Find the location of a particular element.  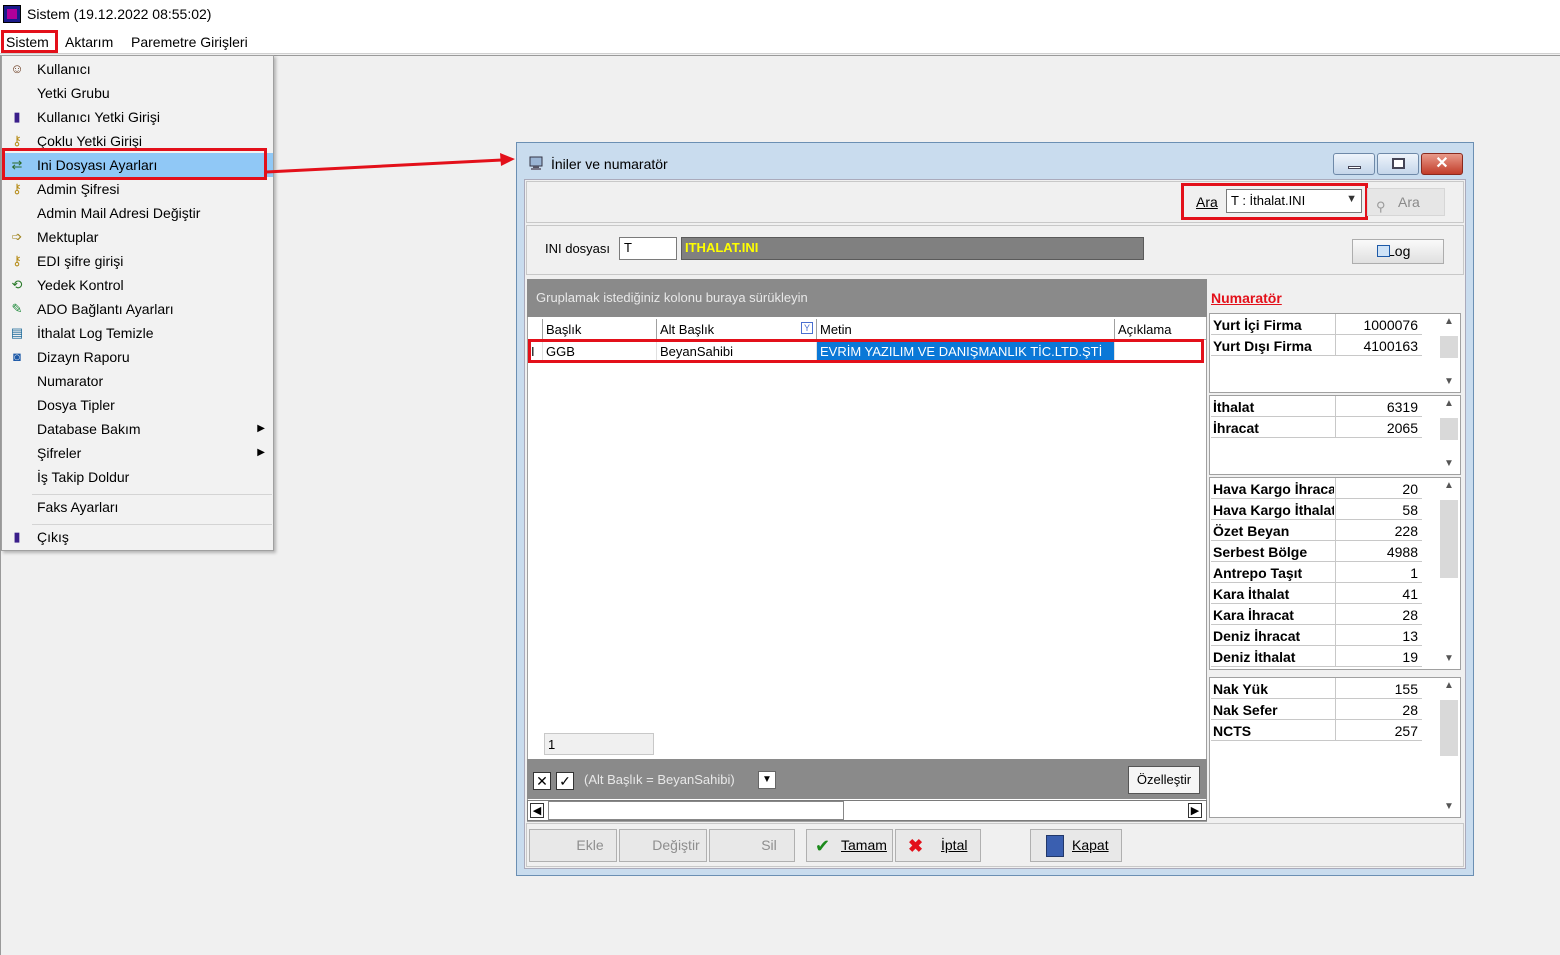

menu-item-label: Kullanıcı is located at coordinates (64, 69).